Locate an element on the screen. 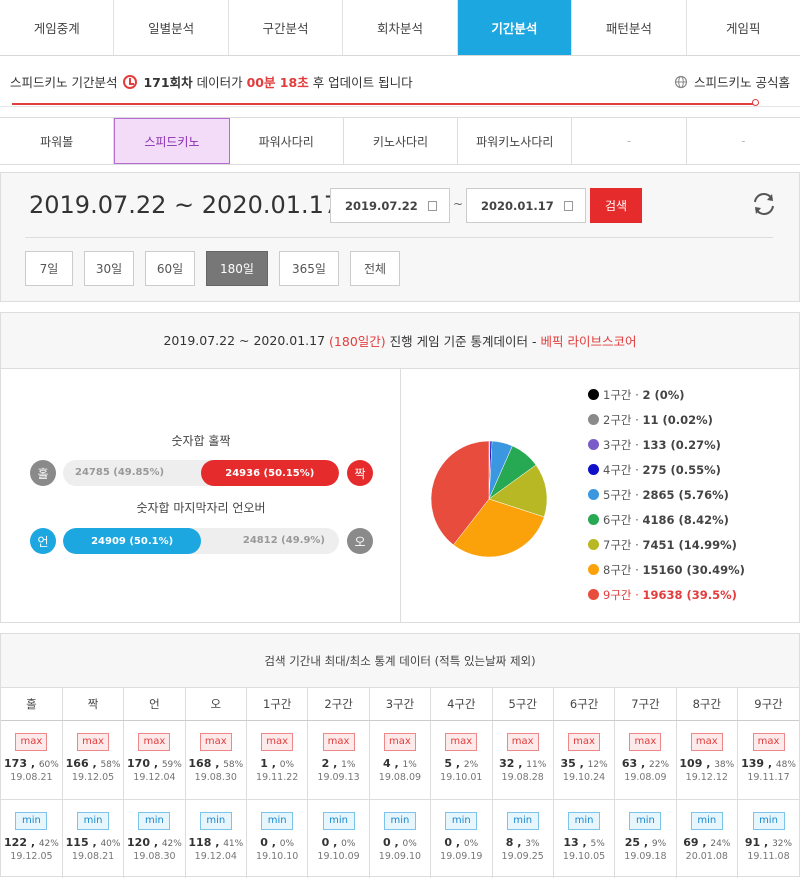  start-date-value: 2019.07.22 is located at coordinates (381, 206).